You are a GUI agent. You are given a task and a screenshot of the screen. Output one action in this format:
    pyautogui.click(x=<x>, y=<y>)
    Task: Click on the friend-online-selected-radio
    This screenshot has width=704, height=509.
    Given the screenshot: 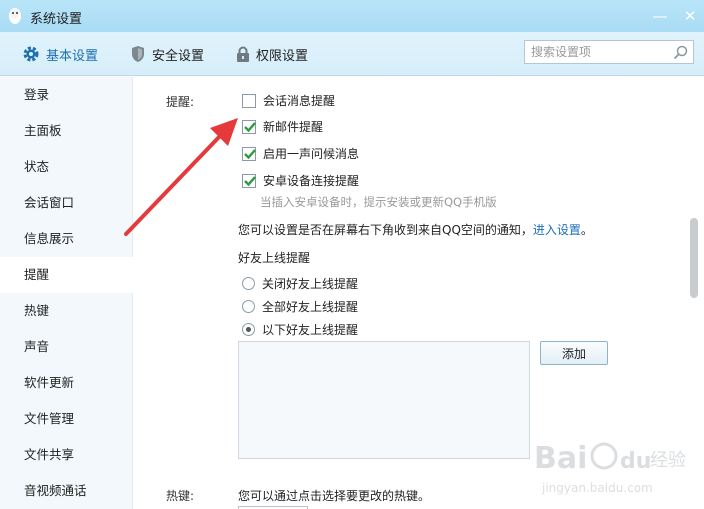 What is the action you would take?
    pyautogui.click(x=248, y=329)
    